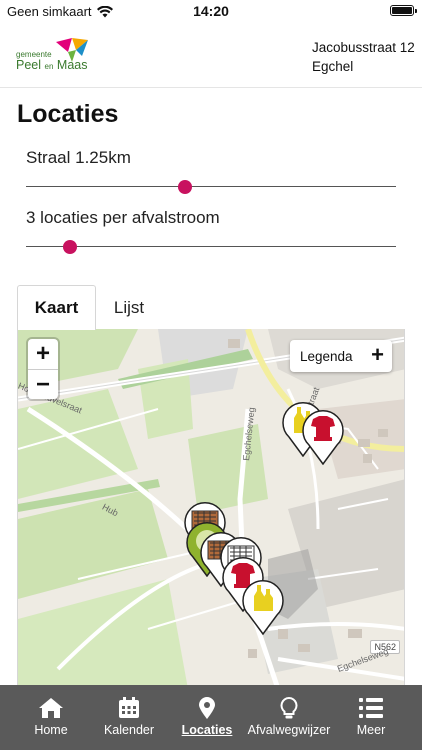 The image size is (422, 750). What do you see at coordinates (123, 217) in the screenshot?
I see `locations-count-label: 3 locaties per afvalstroom` at bounding box center [123, 217].